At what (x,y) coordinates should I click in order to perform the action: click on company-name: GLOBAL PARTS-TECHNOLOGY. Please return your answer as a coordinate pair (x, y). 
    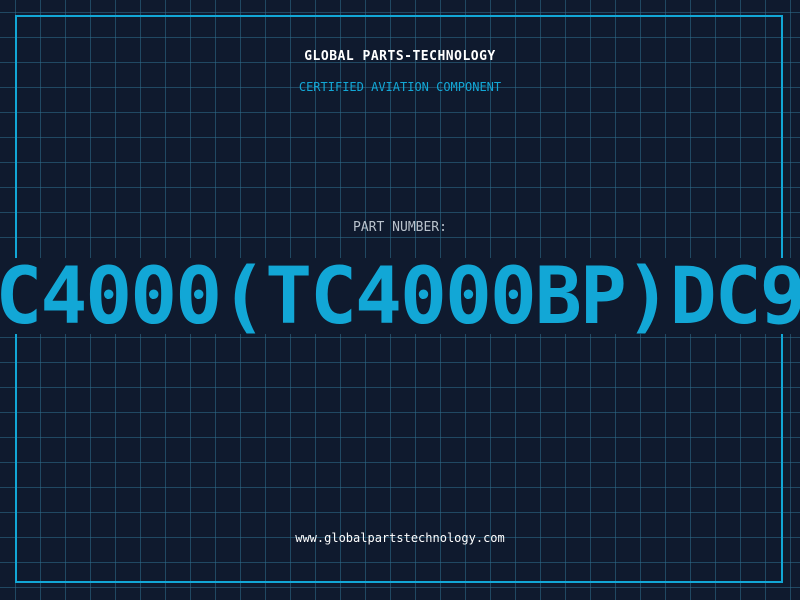
    Looking at the image, I should click on (400, 56).